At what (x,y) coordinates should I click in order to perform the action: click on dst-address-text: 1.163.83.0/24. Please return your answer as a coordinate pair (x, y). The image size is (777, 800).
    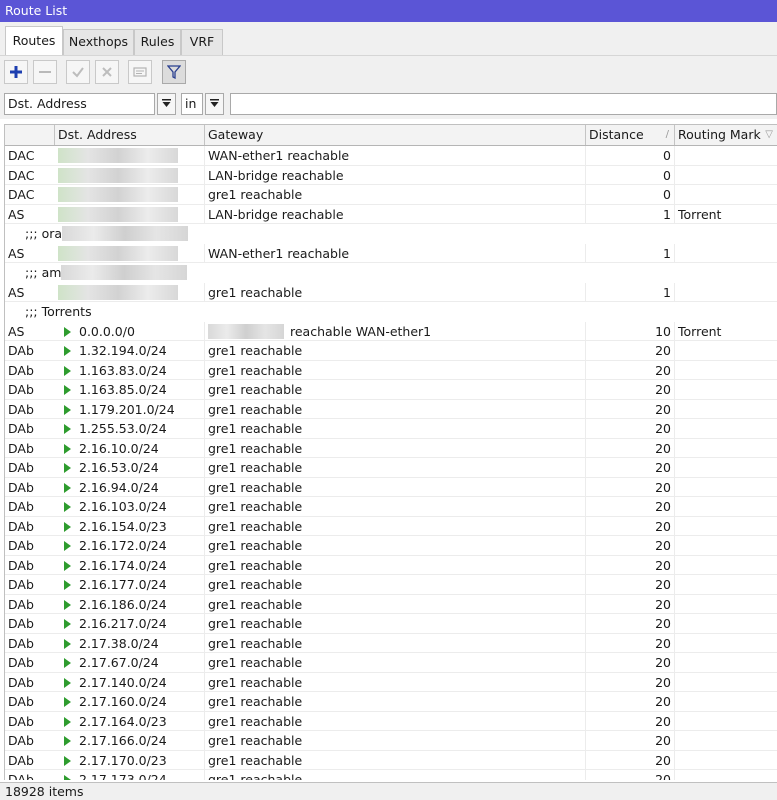
    Looking at the image, I should click on (123, 370).